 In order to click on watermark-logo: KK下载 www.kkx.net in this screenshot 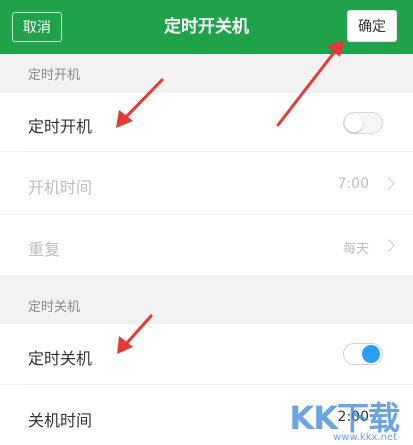, I will do `click(336, 418)`.